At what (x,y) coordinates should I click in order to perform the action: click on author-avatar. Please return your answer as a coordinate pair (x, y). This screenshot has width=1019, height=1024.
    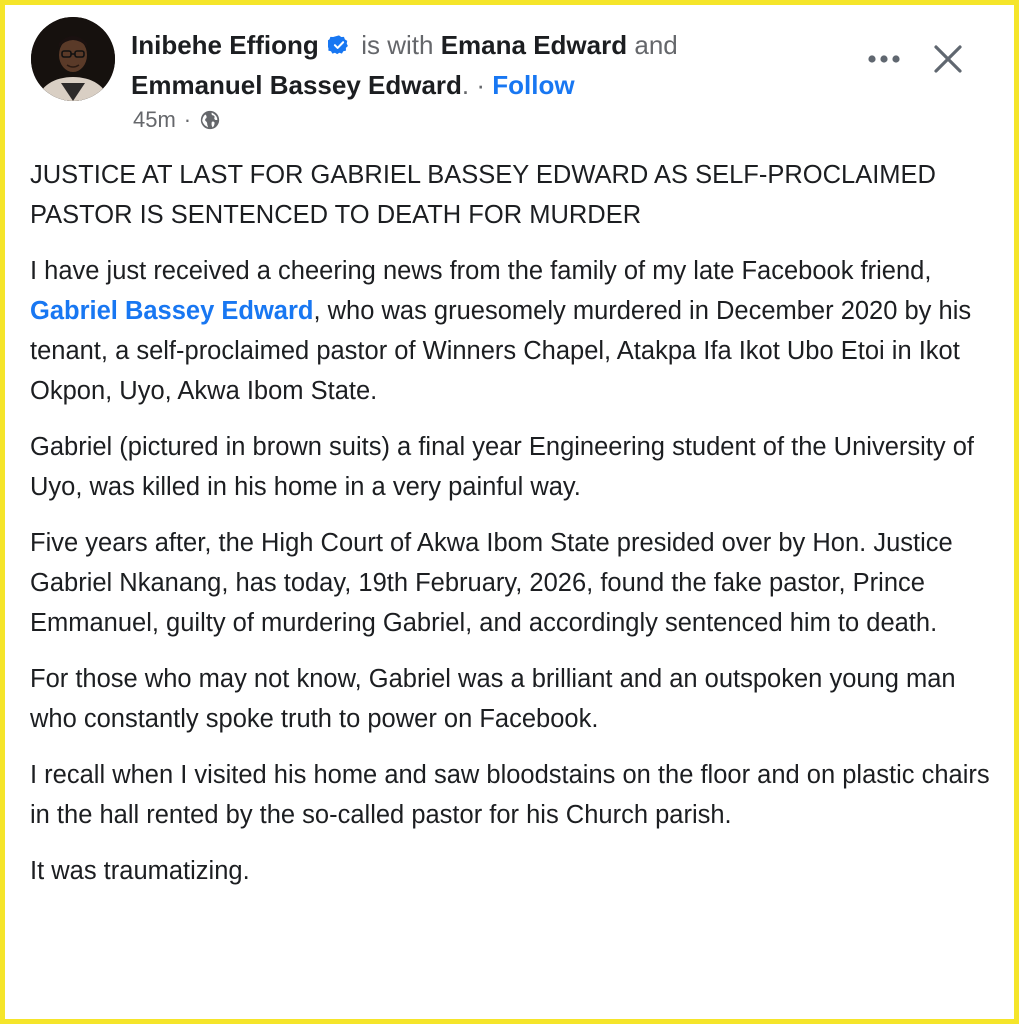
    Looking at the image, I should click on (73, 59).